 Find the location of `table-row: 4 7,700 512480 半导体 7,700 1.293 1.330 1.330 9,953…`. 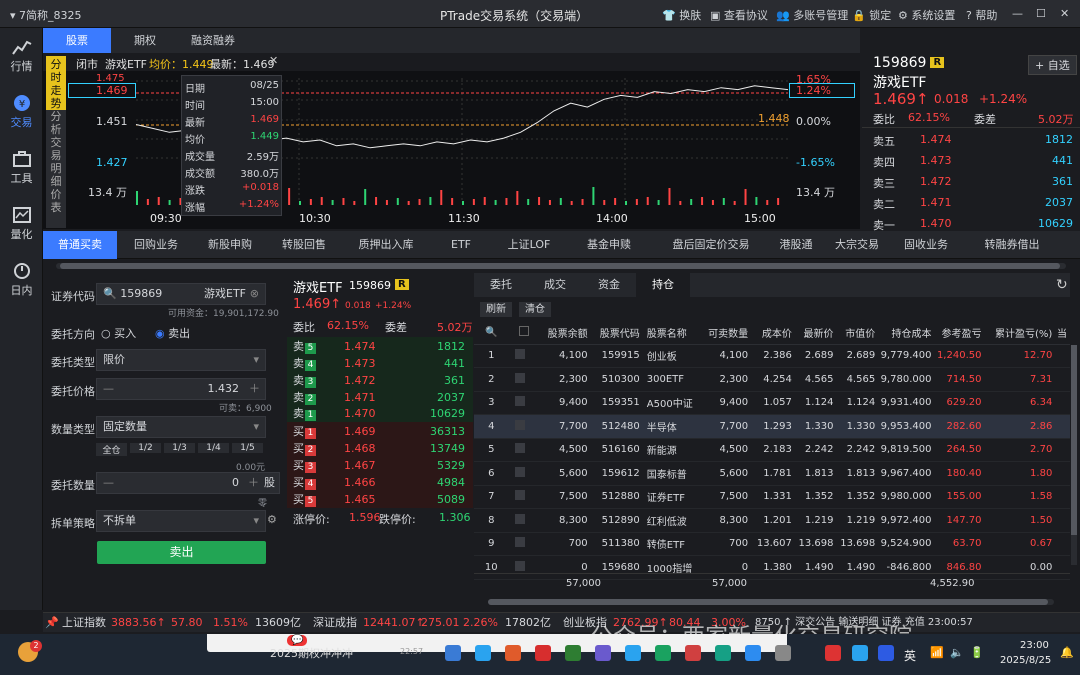

table-row: 4 7,700 512480 半导体 7,700 1.293 1.330 1.330 9,953… is located at coordinates (772, 426).